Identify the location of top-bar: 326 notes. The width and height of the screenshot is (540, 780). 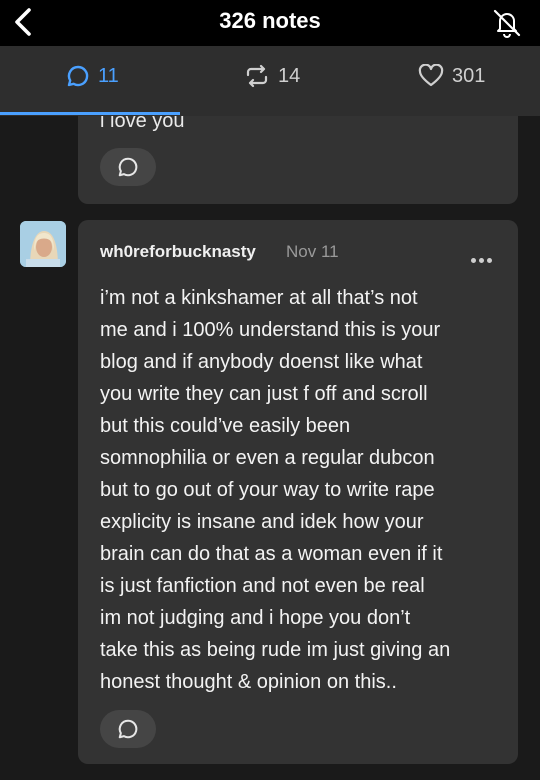
(270, 23).